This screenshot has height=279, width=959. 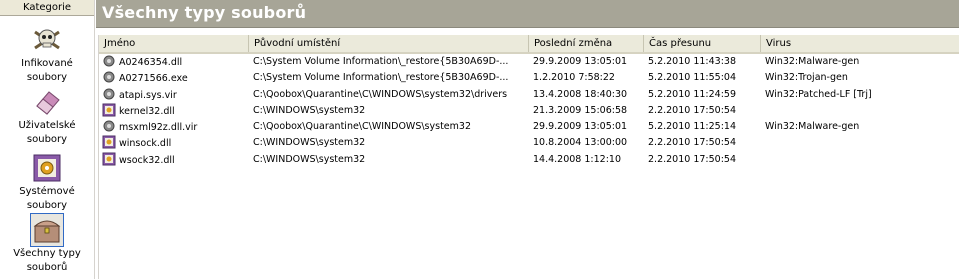 I want to click on skull-icon, so click(x=47, y=39).